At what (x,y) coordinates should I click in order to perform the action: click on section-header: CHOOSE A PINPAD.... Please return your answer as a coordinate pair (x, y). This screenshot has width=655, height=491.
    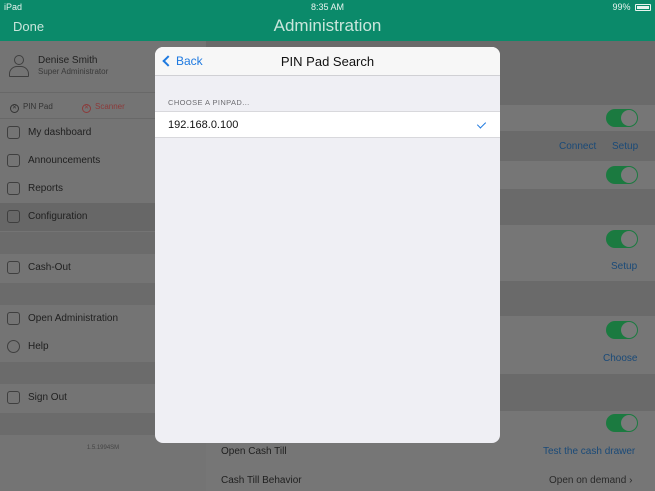
    Looking at the image, I should click on (209, 102).